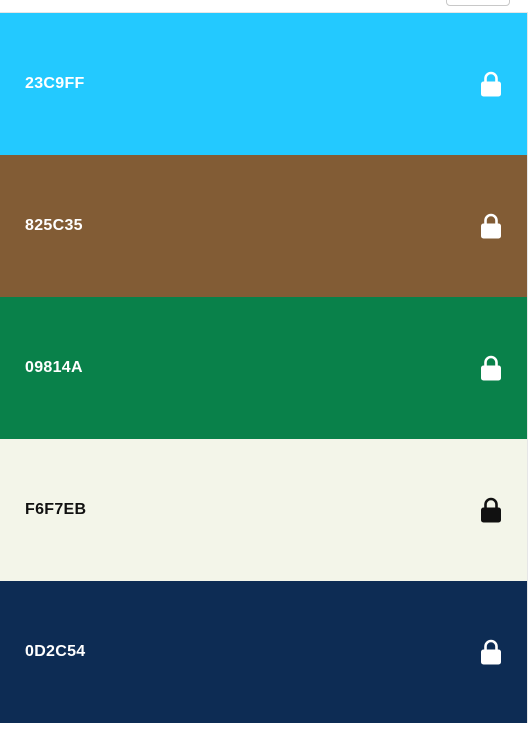  I want to click on hex-code-label: 23C9FF, so click(55, 84).